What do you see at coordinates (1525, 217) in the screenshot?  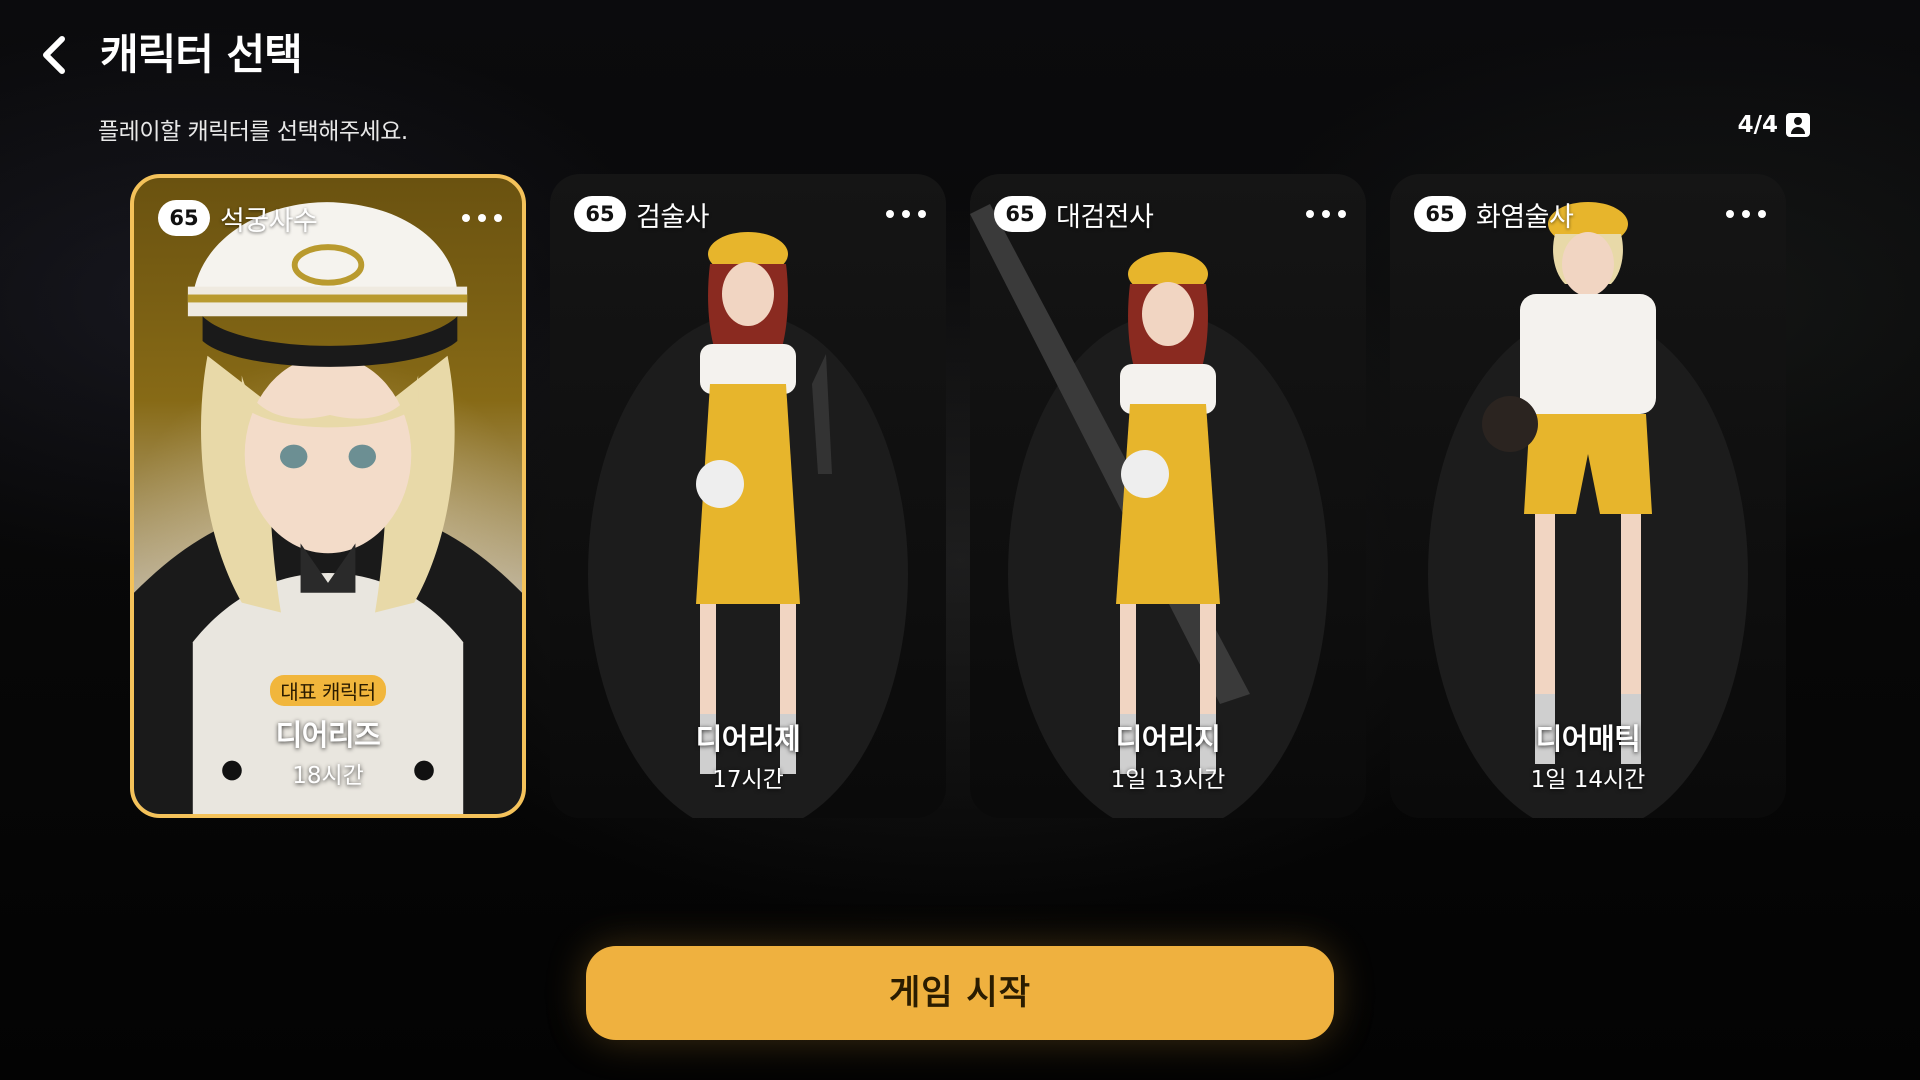 I see `class-name: 화염술사` at bounding box center [1525, 217].